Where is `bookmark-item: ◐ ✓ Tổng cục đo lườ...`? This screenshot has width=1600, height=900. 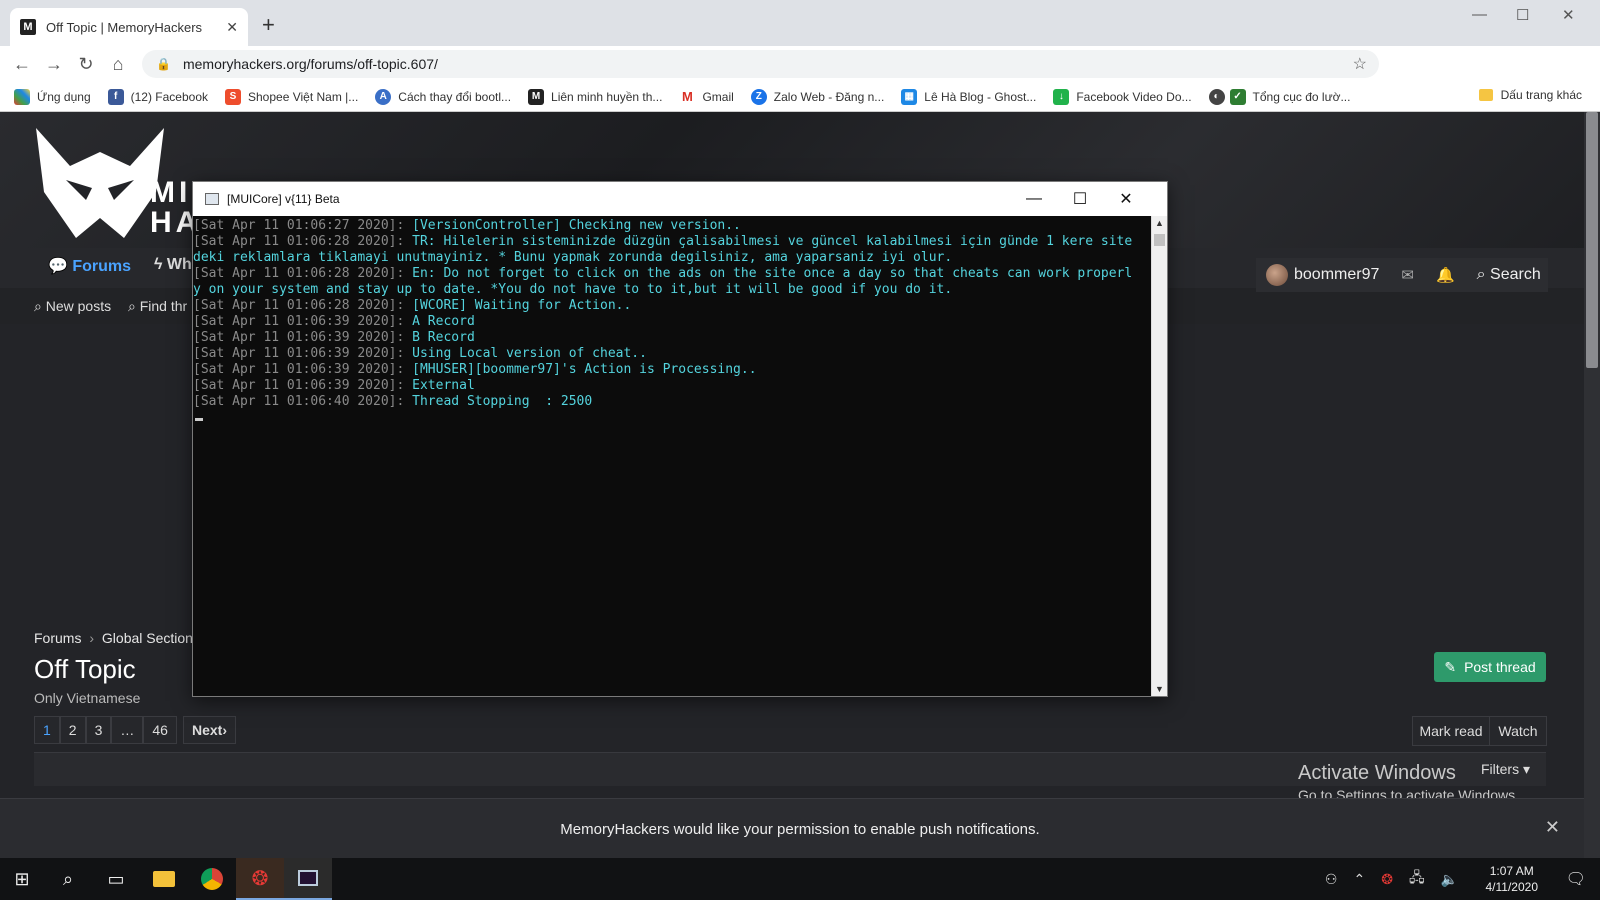 bookmark-item: ◐ ✓ Tổng cục đo lườ... is located at coordinates (1279, 96).